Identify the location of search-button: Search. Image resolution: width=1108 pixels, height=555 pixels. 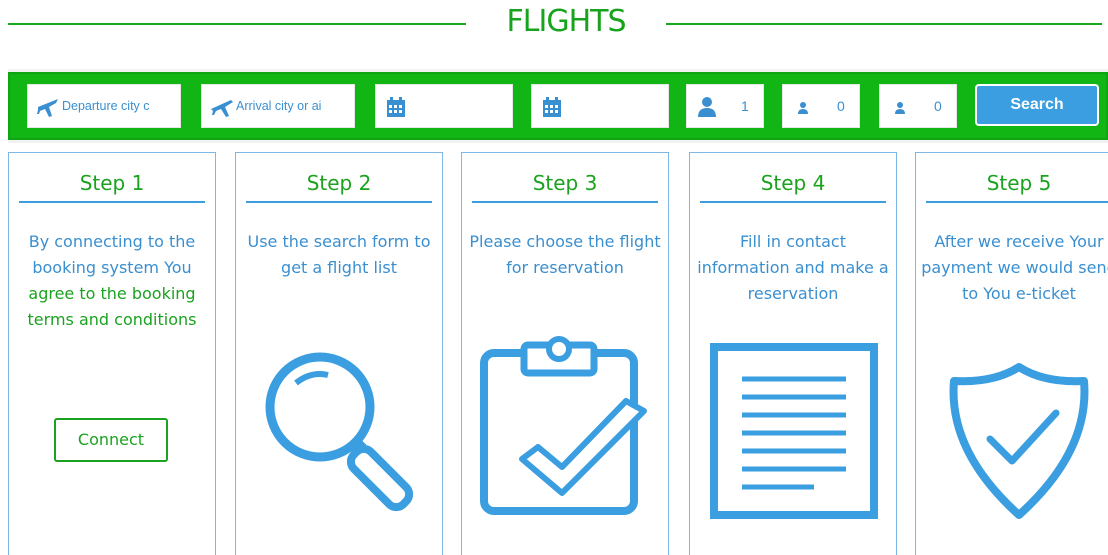
(1037, 105).